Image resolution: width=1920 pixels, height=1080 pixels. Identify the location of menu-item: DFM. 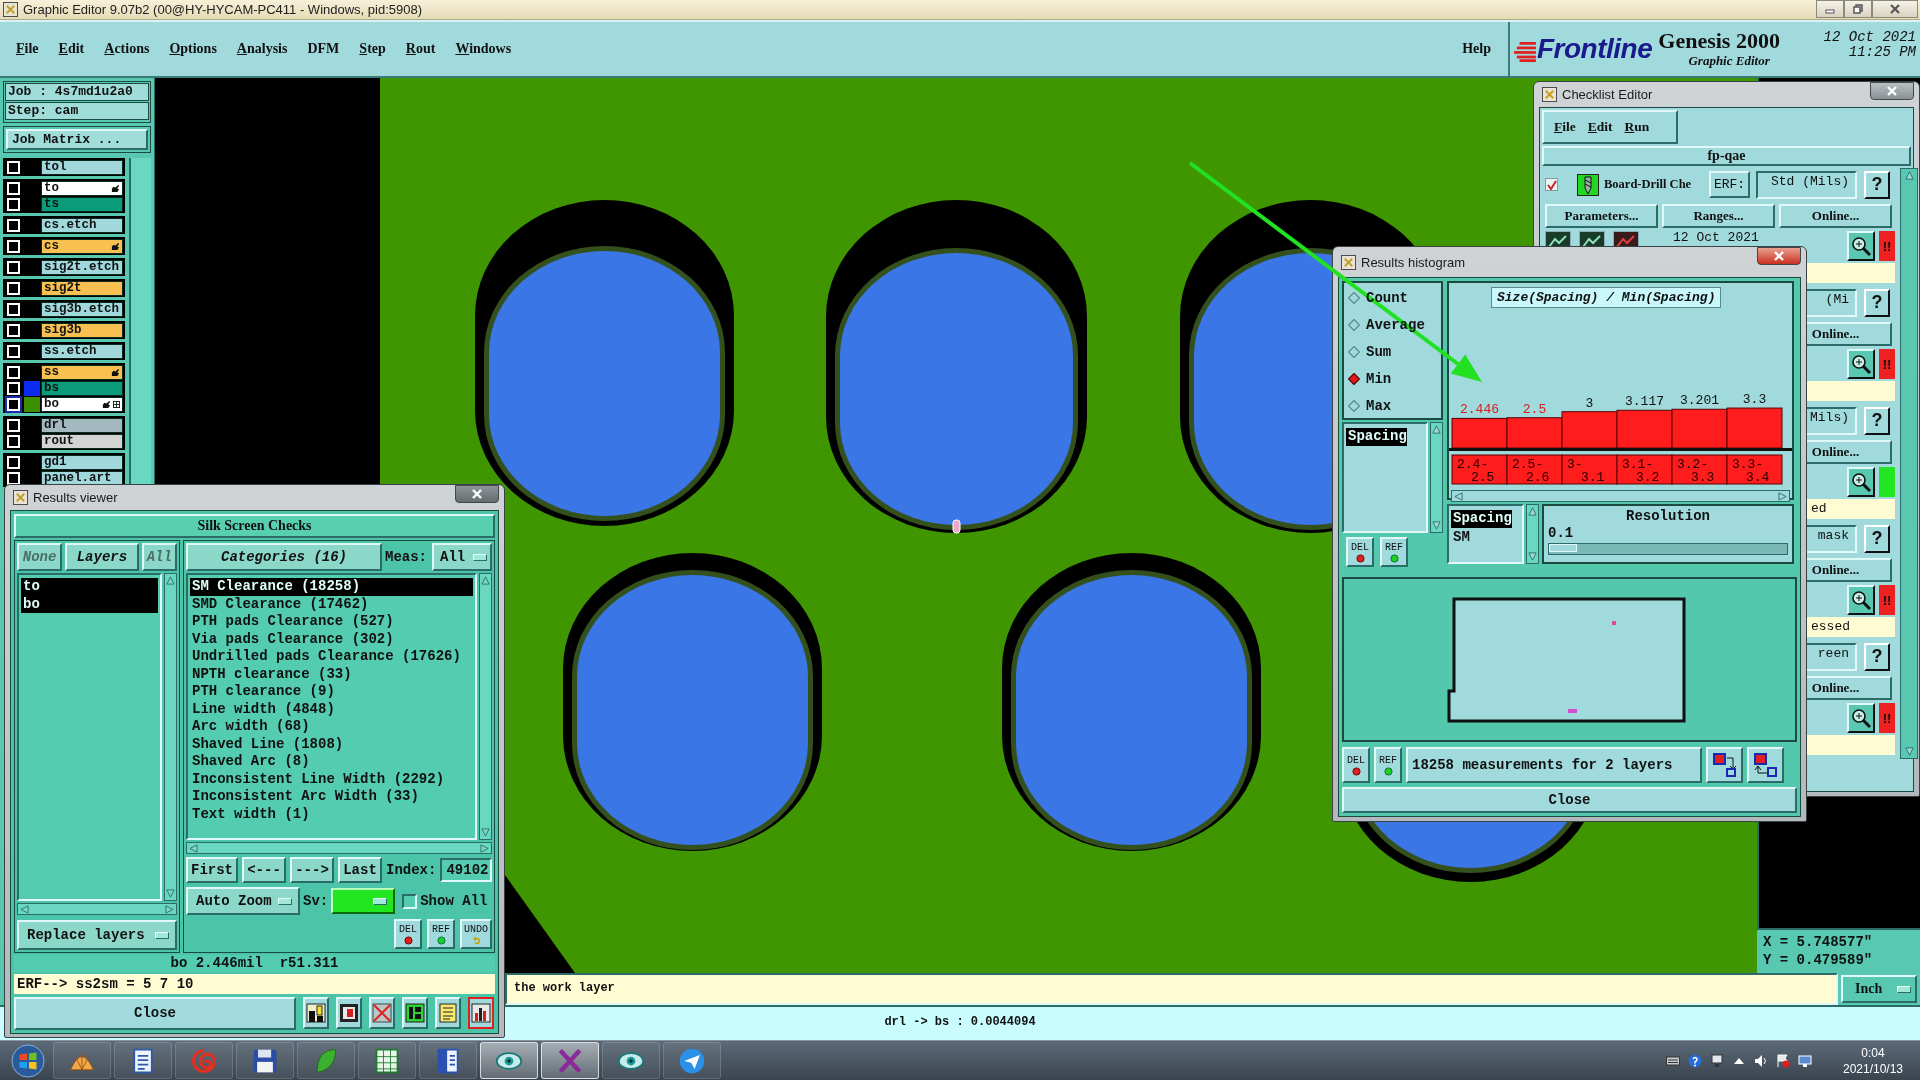
(323, 49).